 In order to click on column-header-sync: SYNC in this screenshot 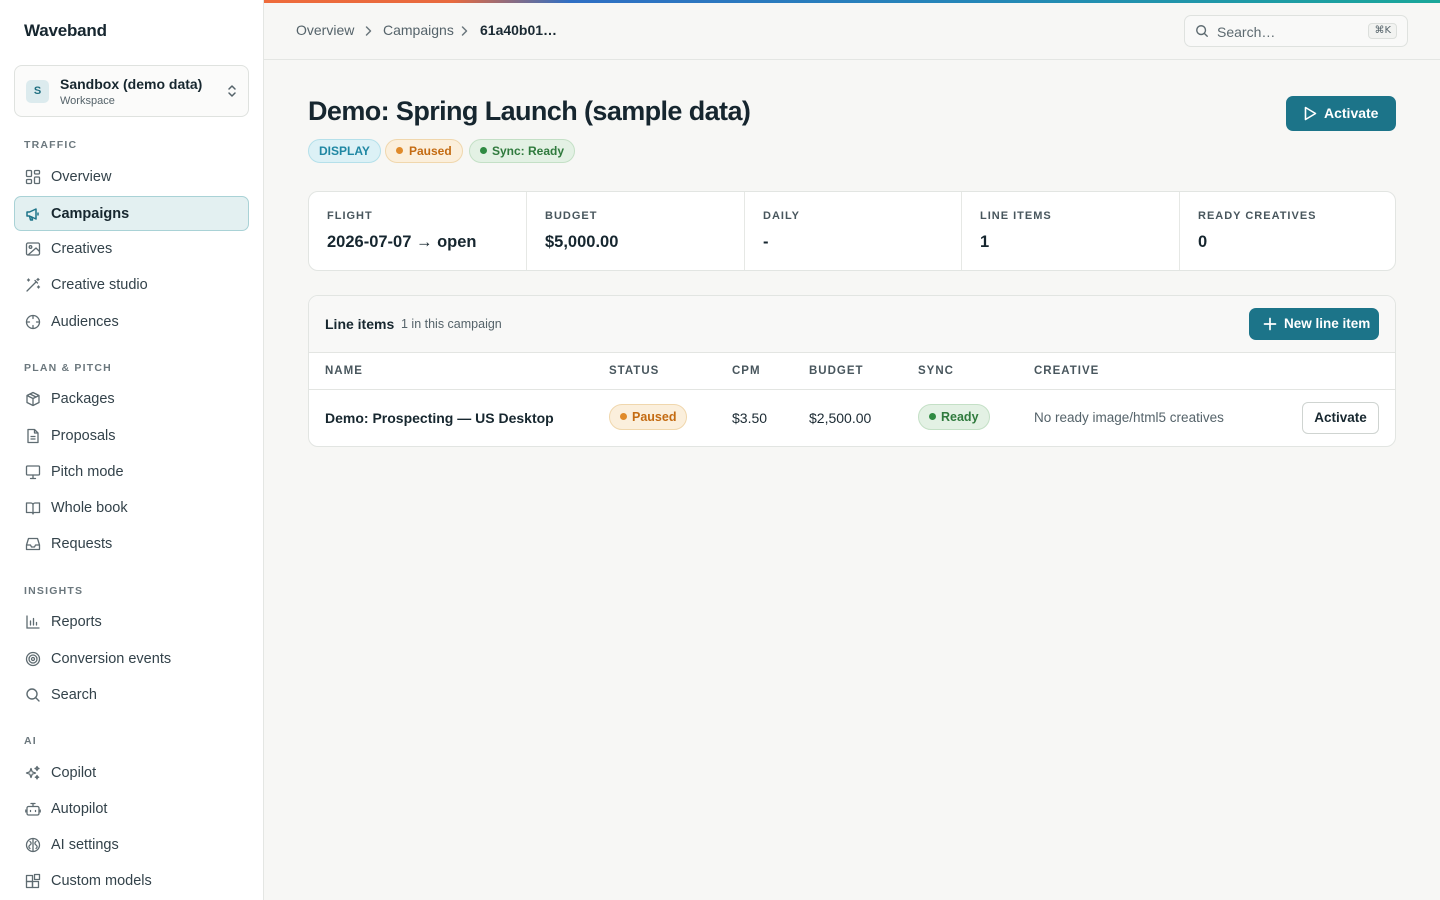, I will do `click(936, 371)`.